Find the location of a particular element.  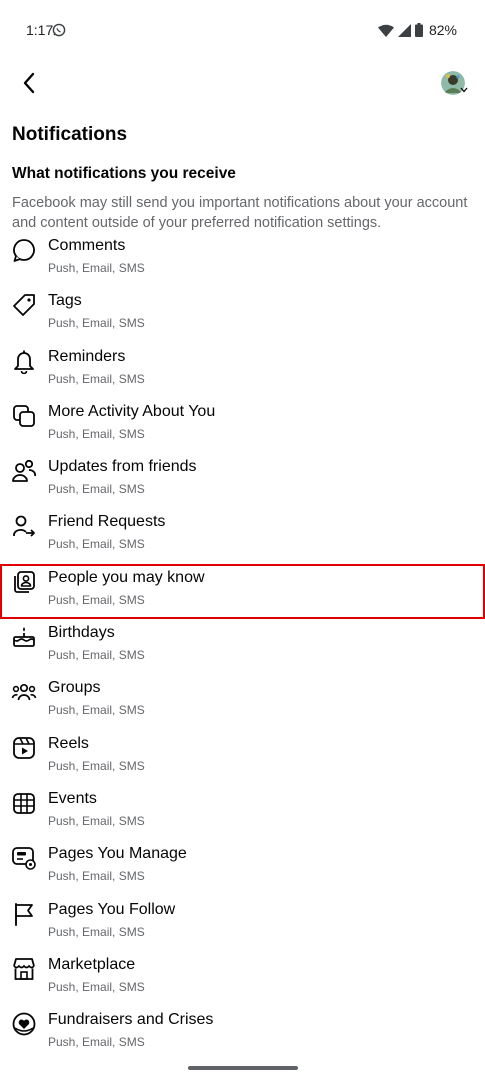

signal-icon is located at coordinates (404, 30).